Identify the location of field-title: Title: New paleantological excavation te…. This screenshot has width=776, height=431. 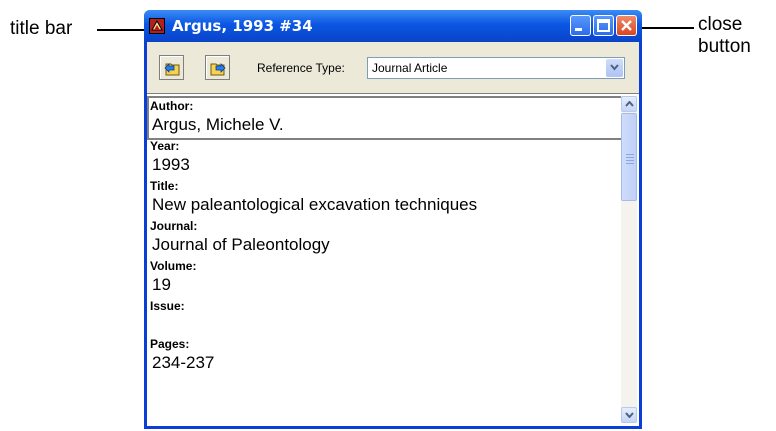
(390, 198).